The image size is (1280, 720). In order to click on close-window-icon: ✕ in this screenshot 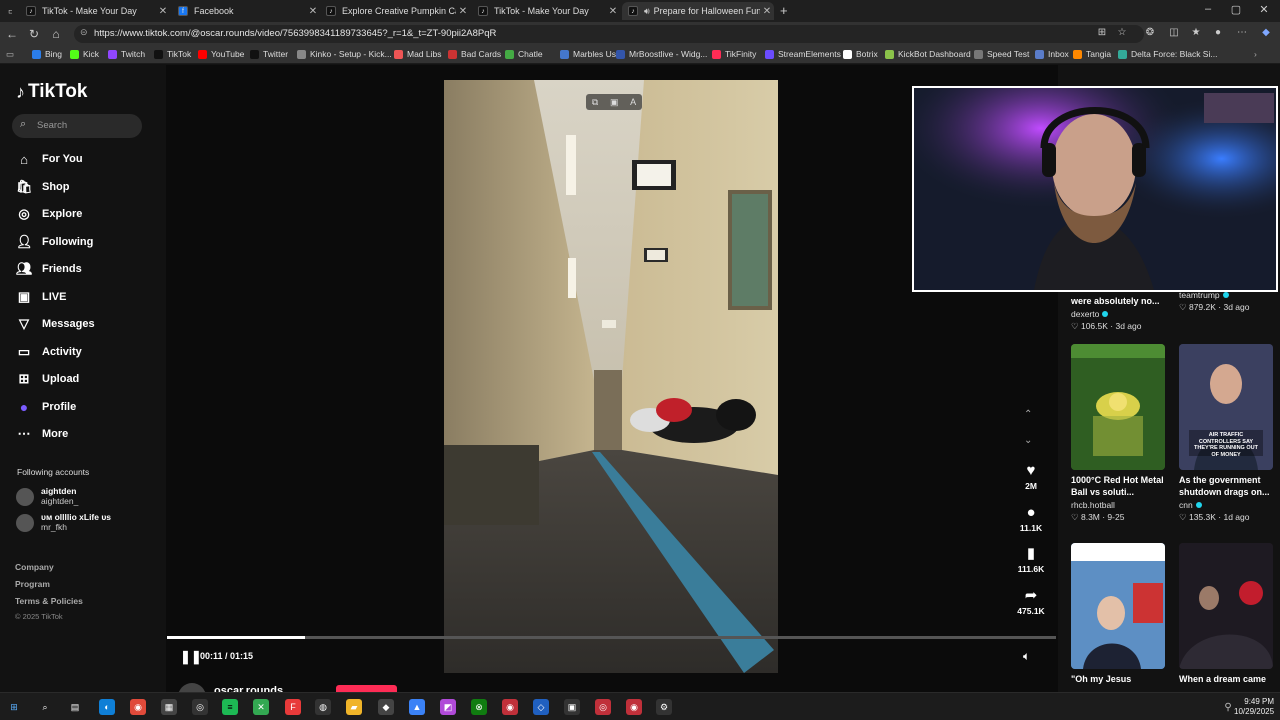, I will do `click(1264, 9)`.